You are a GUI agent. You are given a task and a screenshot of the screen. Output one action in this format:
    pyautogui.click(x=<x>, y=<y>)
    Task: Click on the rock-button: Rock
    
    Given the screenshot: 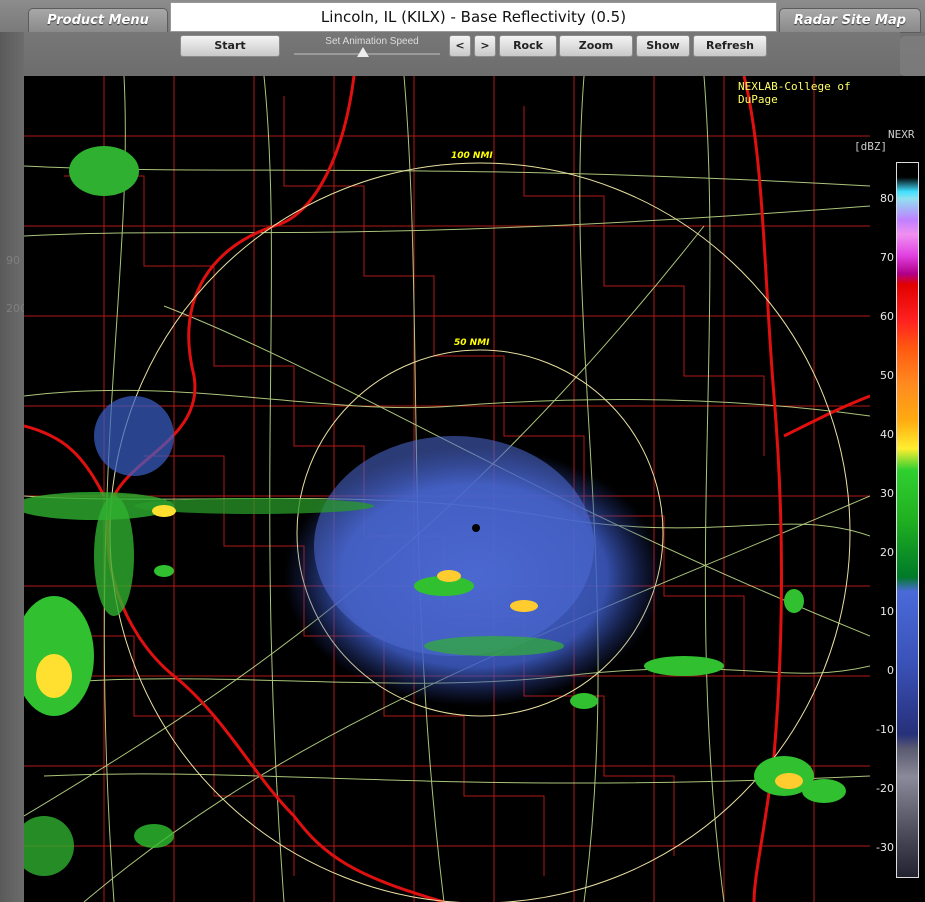 What is the action you would take?
    pyautogui.click(x=528, y=46)
    